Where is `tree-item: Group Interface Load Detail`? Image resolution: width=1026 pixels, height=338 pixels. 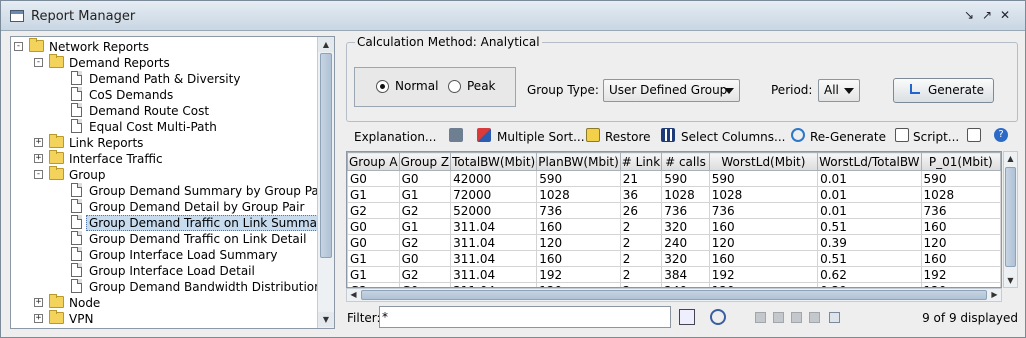
tree-item: Group Interface Load Detail is located at coordinates (161, 271).